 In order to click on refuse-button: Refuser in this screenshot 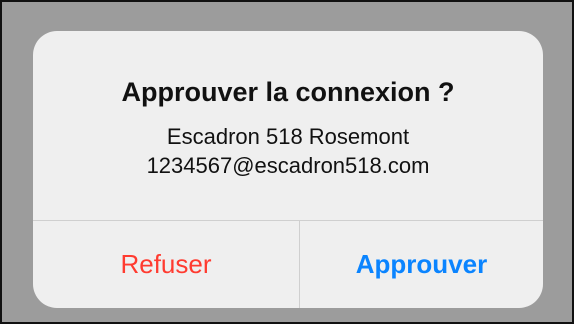, I will do `click(166, 264)`.